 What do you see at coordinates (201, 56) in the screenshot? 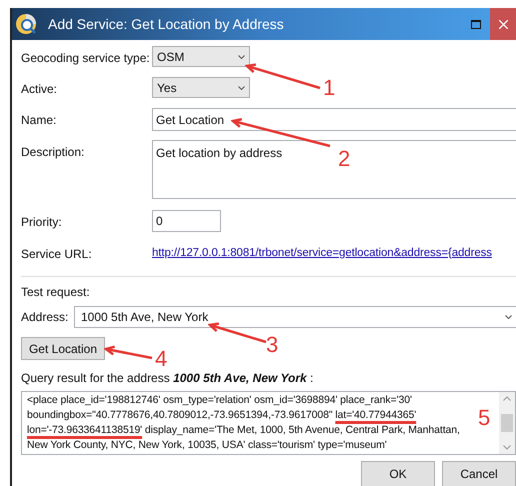
I see `dropdown: OSM` at bounding box center [201, 56].